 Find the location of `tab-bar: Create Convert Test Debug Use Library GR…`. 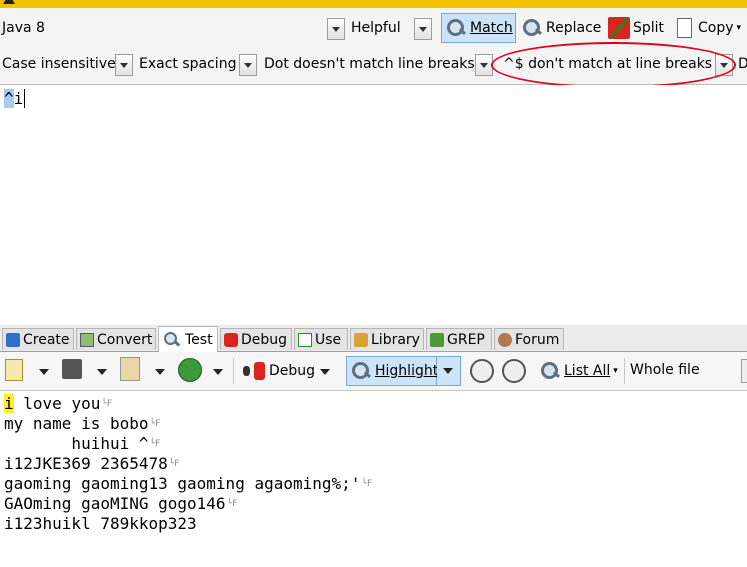

tab-bar: Create Convert Test Debug Use Library GR… is located at coordinates (373, 338).